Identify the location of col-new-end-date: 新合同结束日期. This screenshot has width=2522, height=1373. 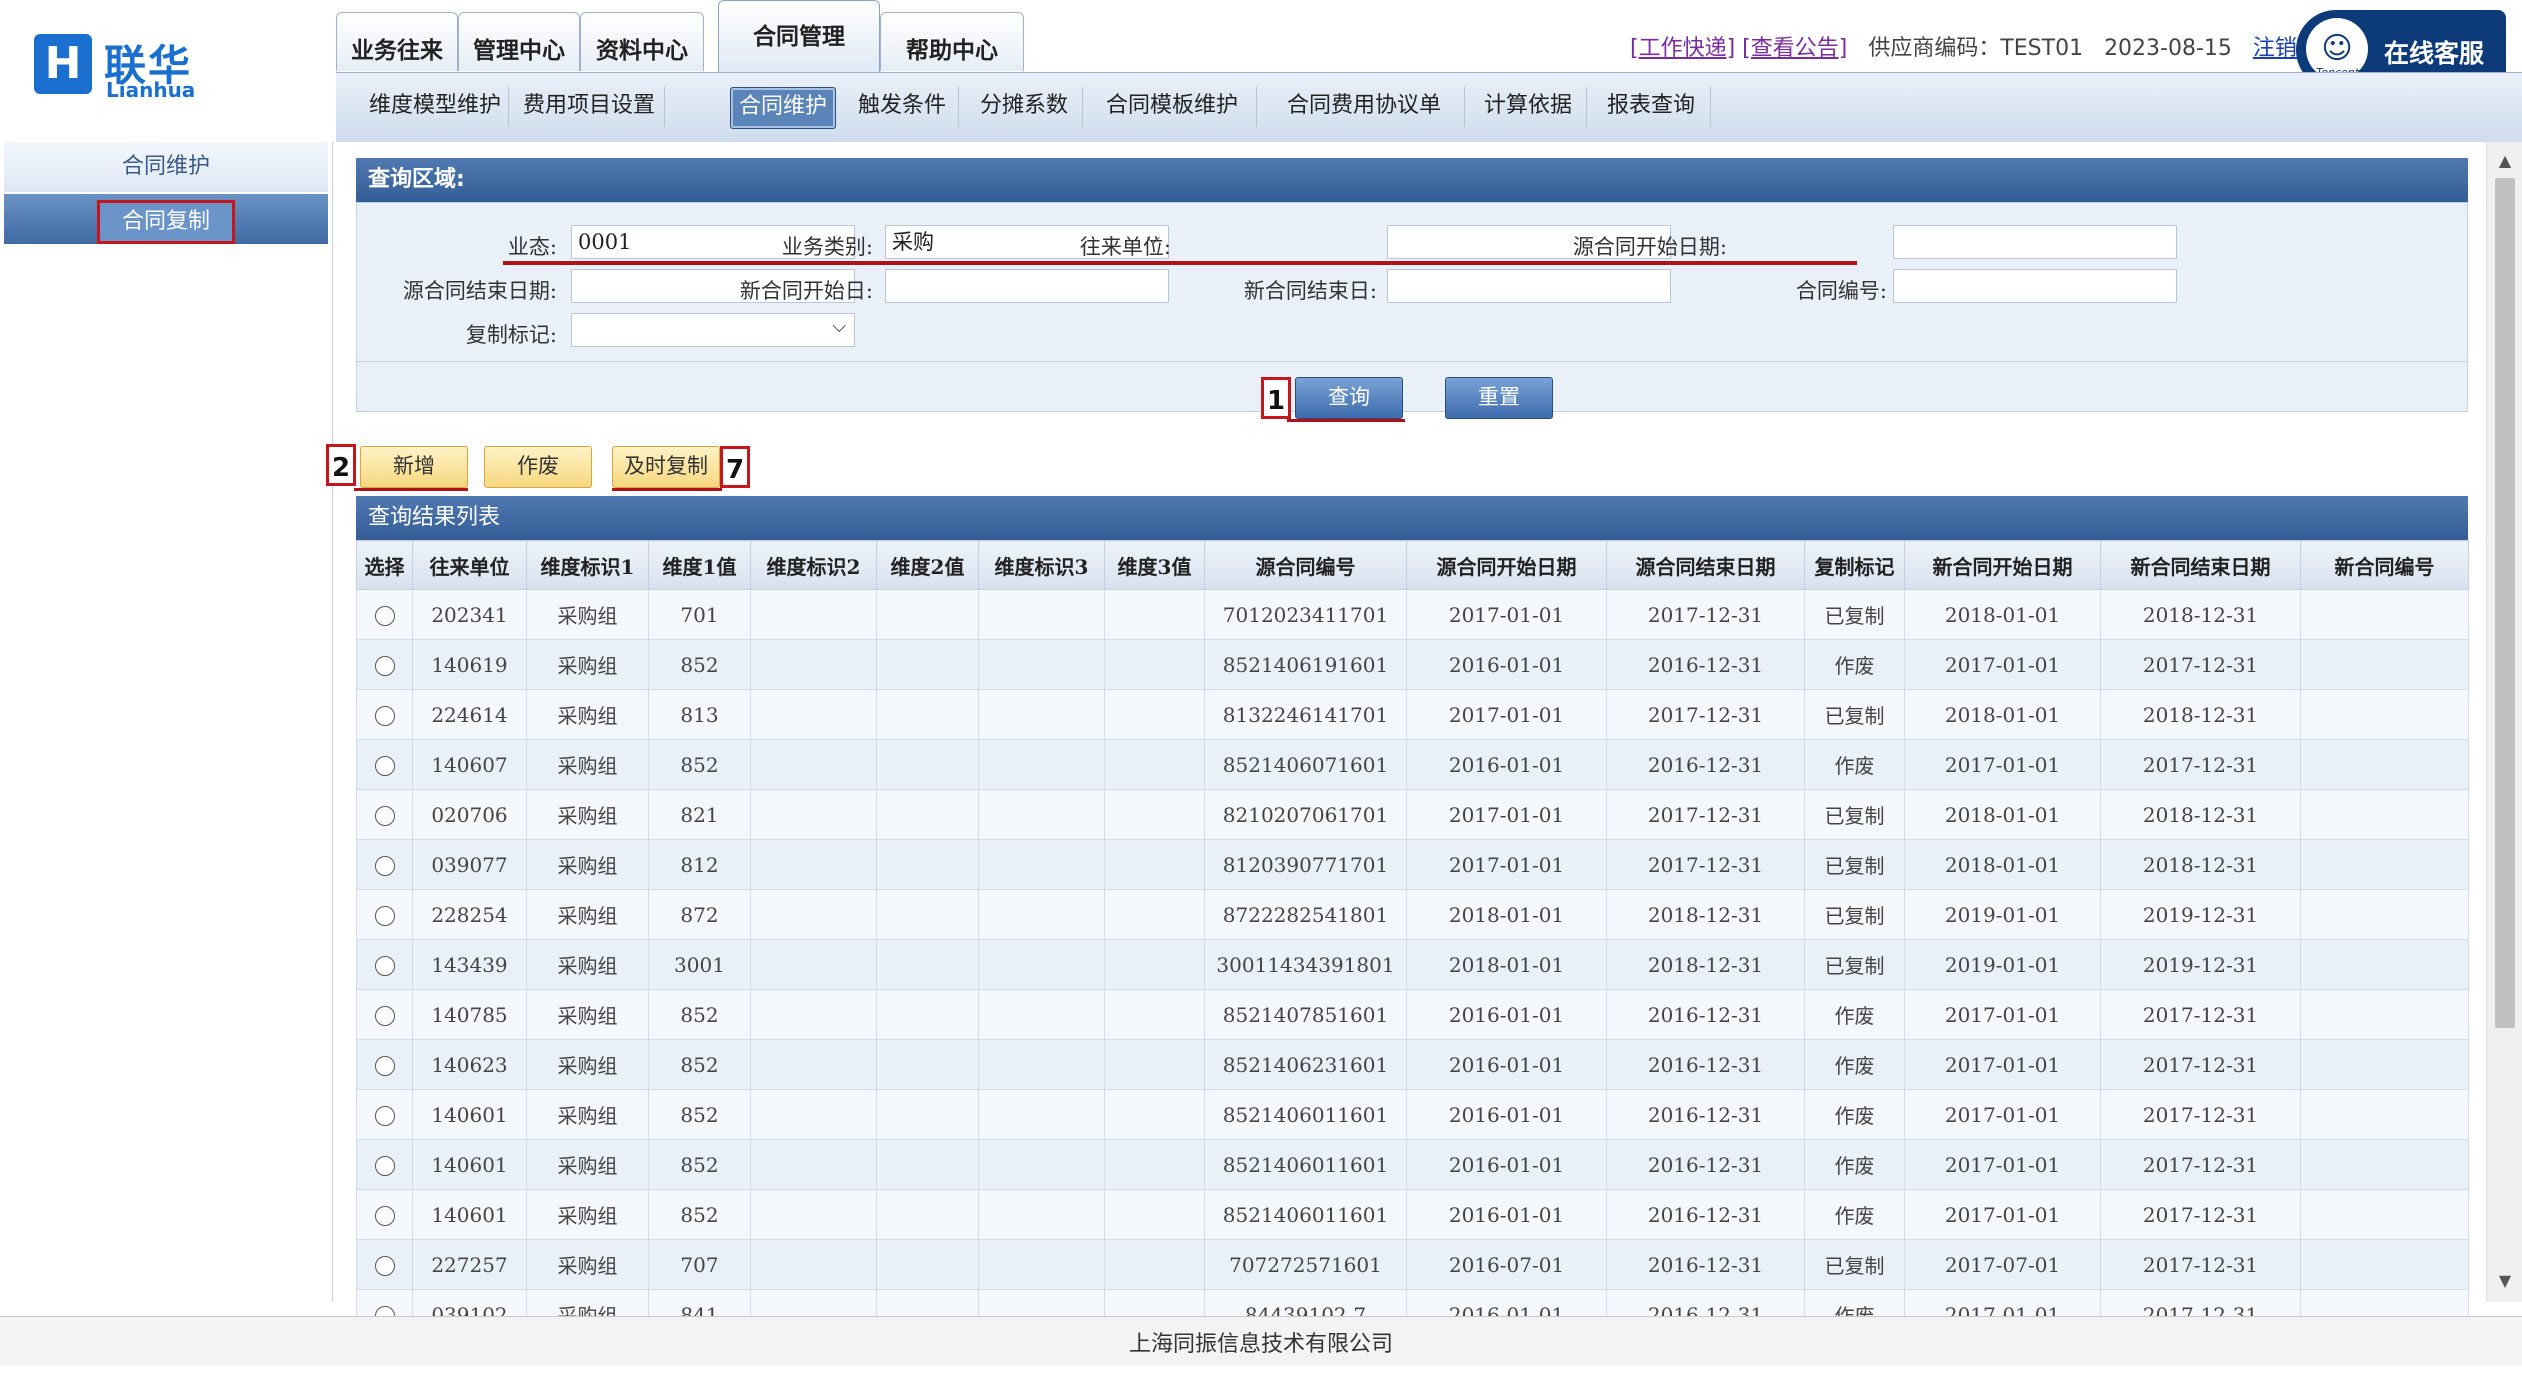
(2200, 565).